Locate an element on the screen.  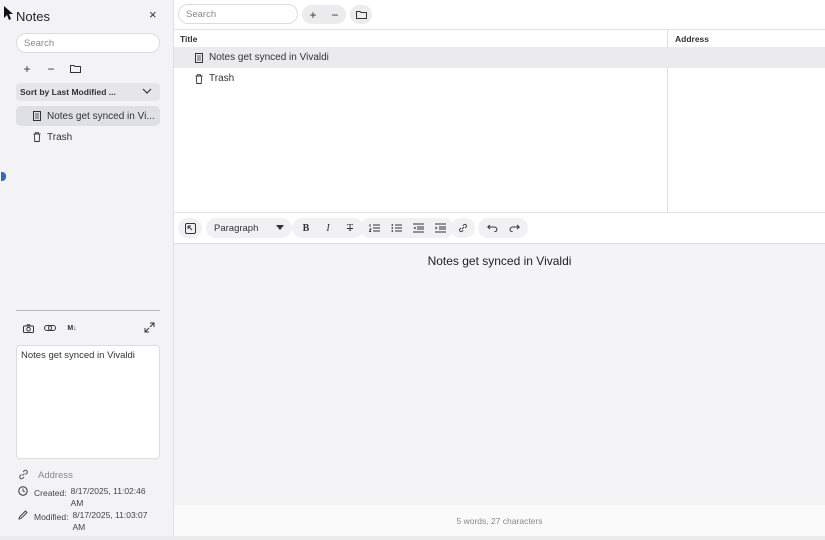
outdent-button is located at coordinates (418, 228).